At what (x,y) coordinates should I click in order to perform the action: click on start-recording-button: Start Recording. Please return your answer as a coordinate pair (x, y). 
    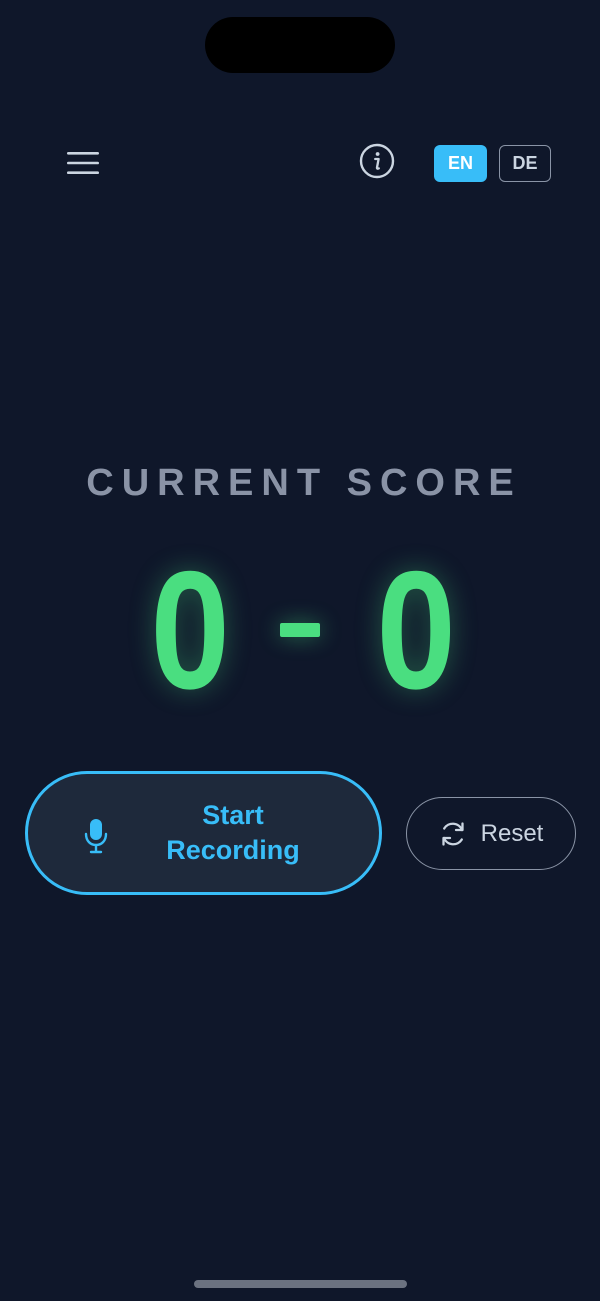
    Looking at the image, I should click on (203, 833).